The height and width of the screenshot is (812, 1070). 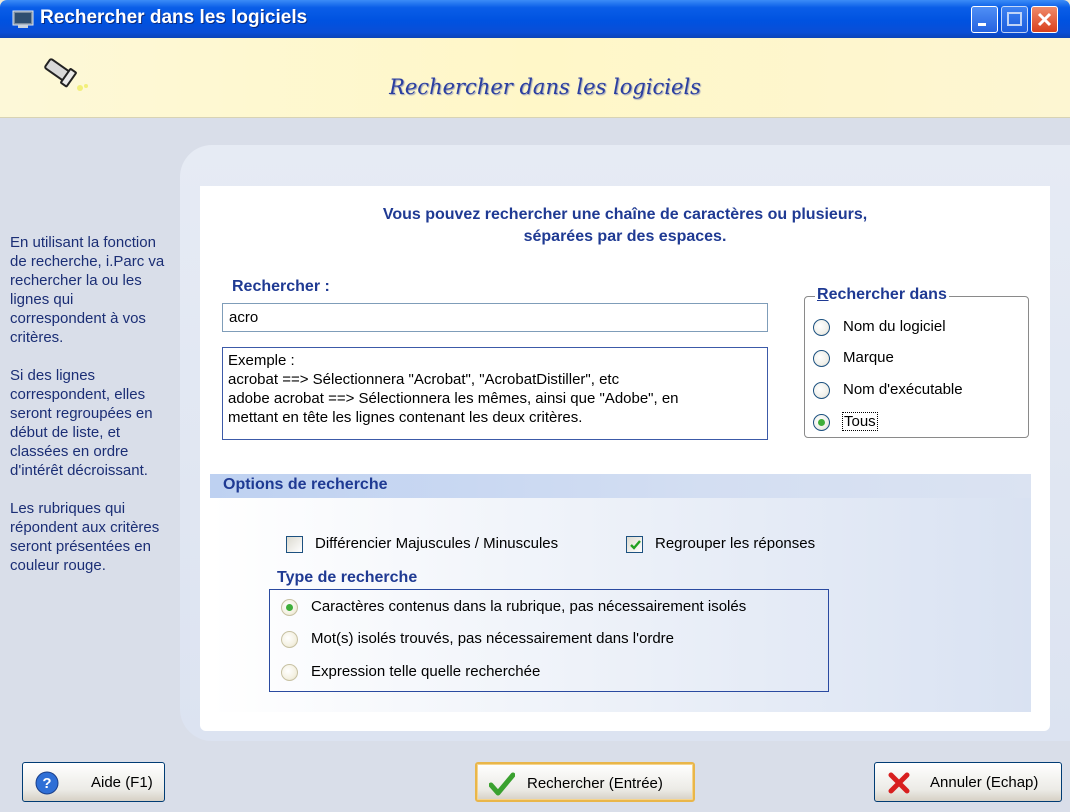 I want to click on case-sensitive-checkbox, so click(x=294, y=544).